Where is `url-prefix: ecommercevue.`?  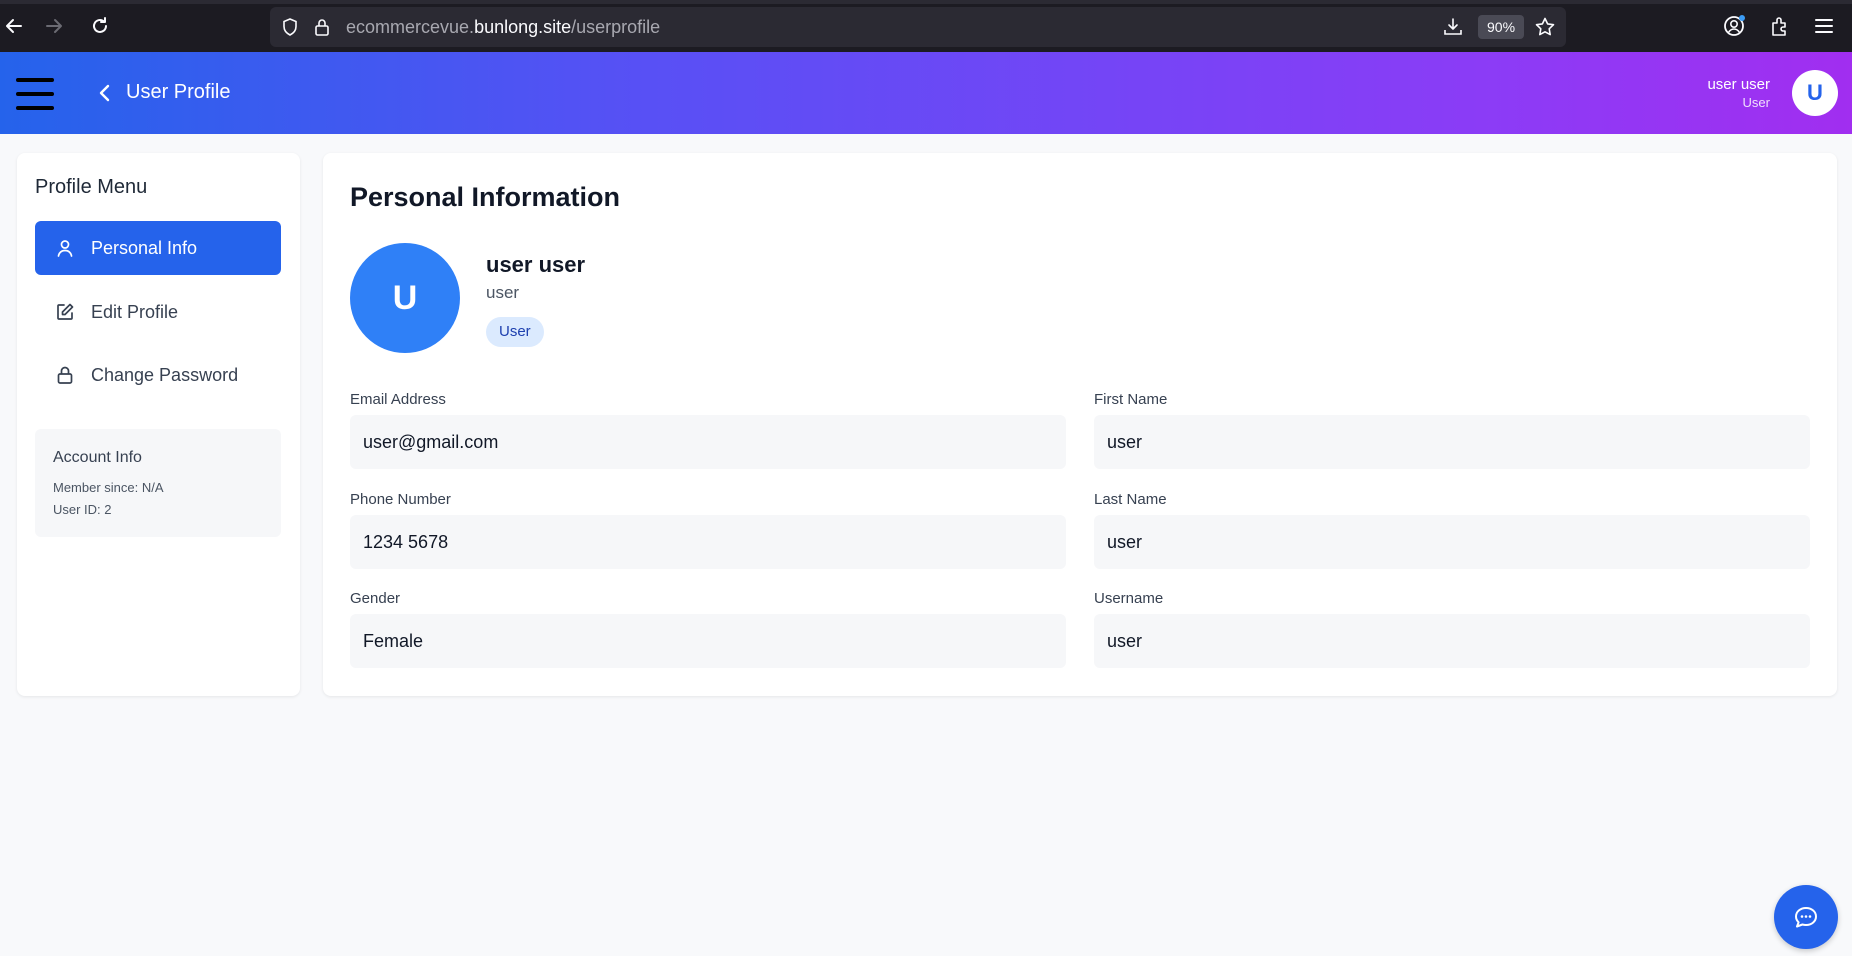 url-prefix: ecommercevue. is located at coordinates (410, 27).